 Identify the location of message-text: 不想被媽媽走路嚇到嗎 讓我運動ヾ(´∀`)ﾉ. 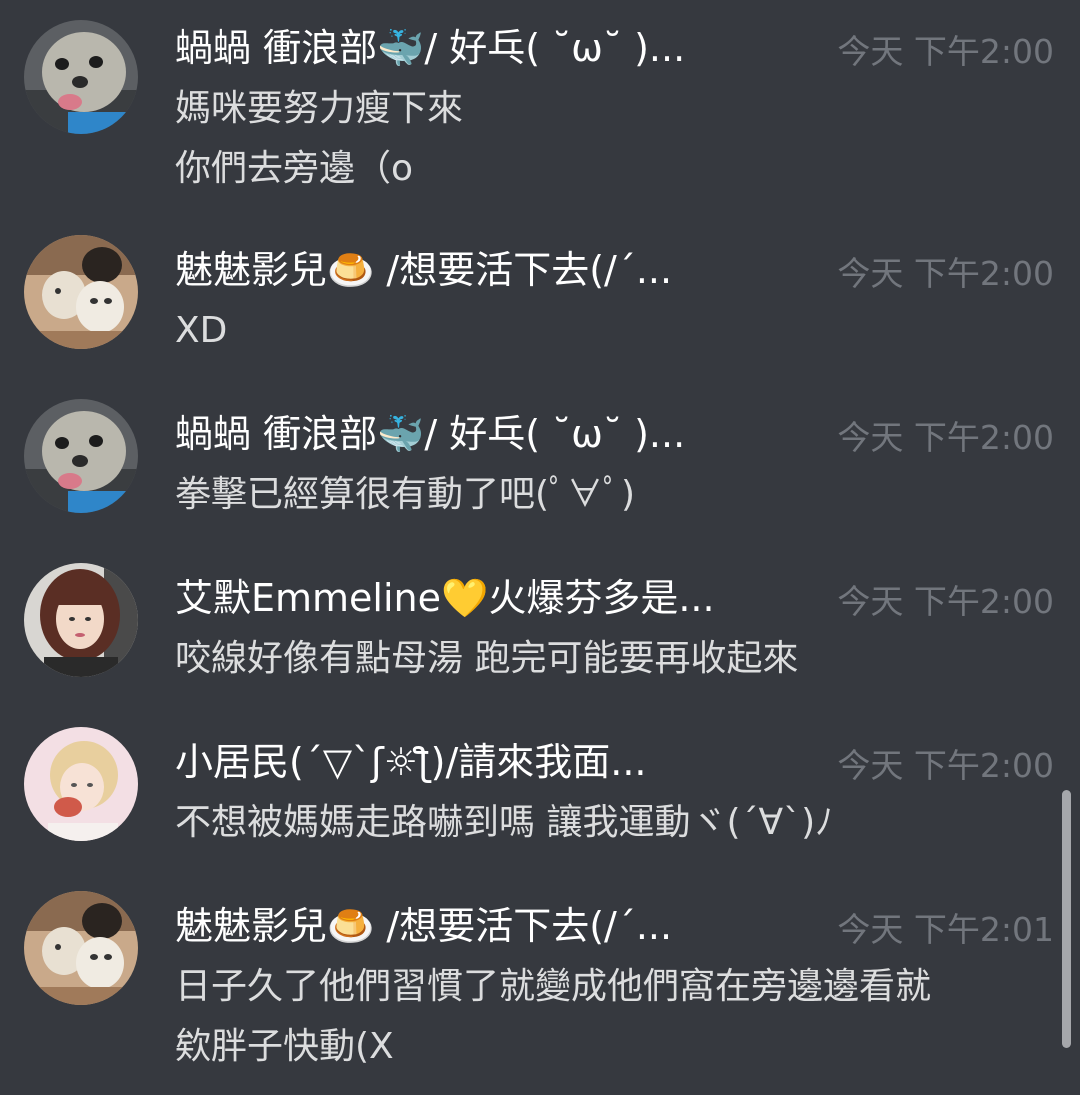
(504, 822).